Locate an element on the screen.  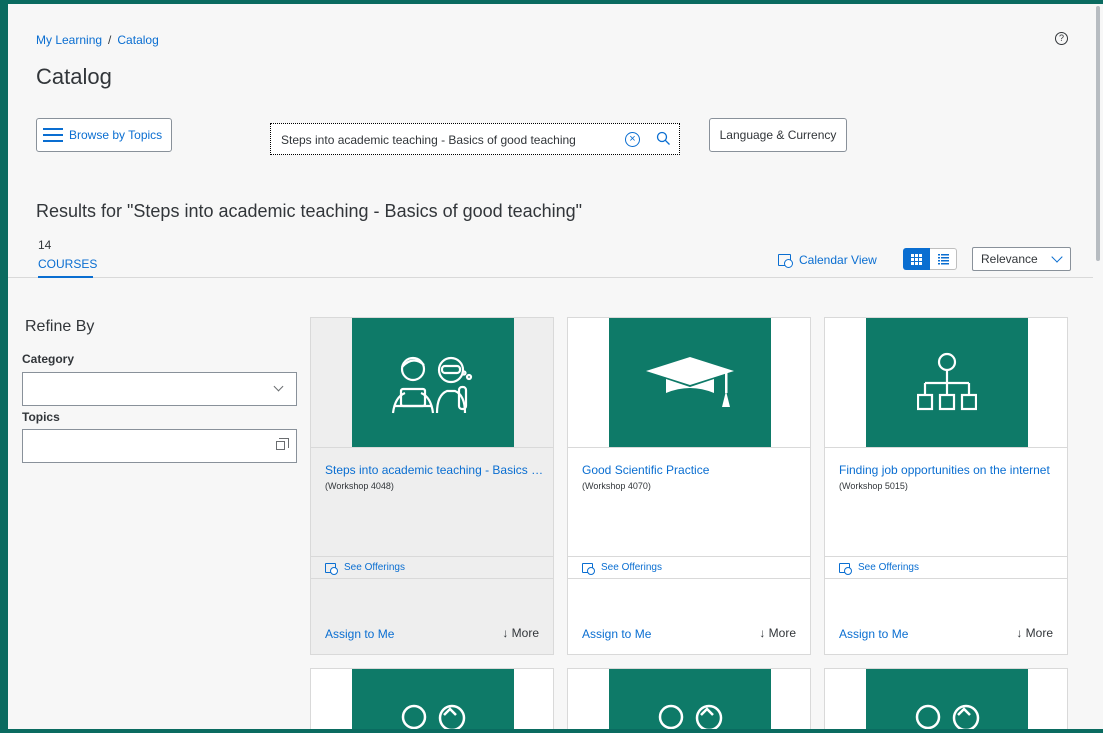
category-select is located at coordinates (159, 389).